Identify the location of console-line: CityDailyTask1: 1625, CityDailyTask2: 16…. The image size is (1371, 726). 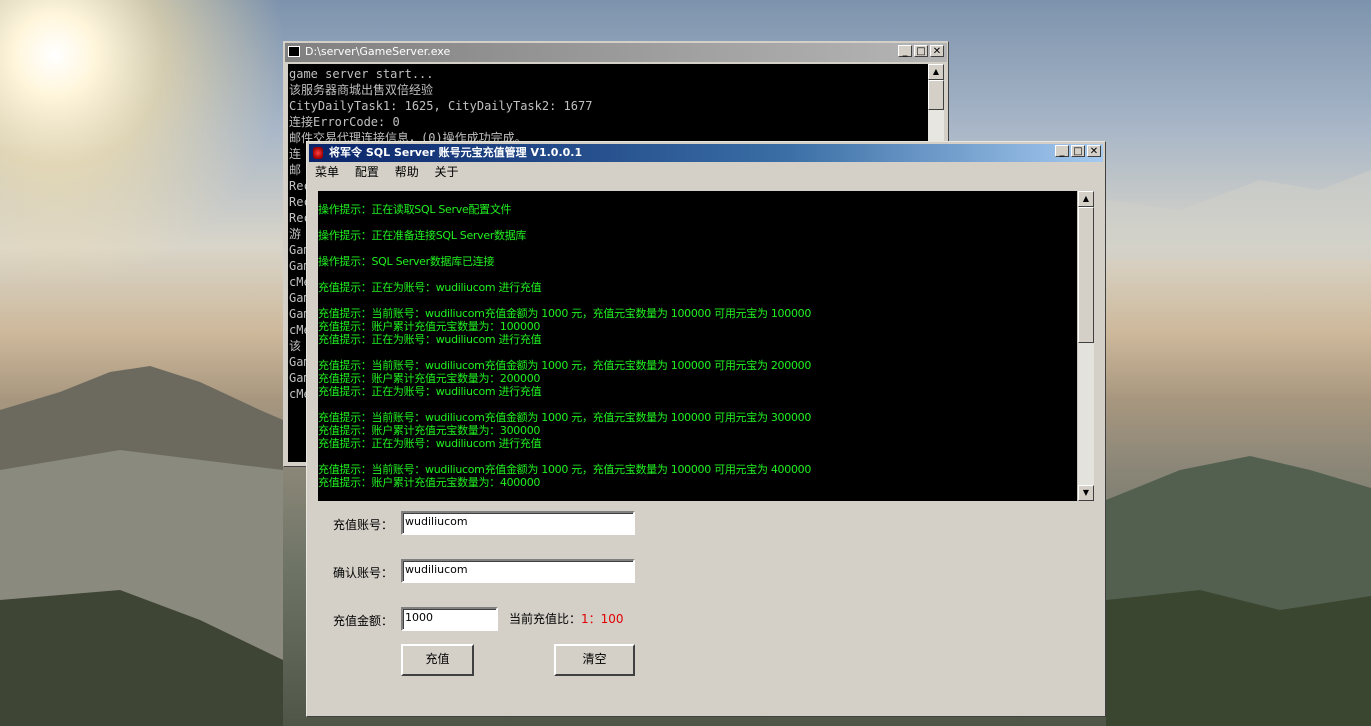
(441, 106).